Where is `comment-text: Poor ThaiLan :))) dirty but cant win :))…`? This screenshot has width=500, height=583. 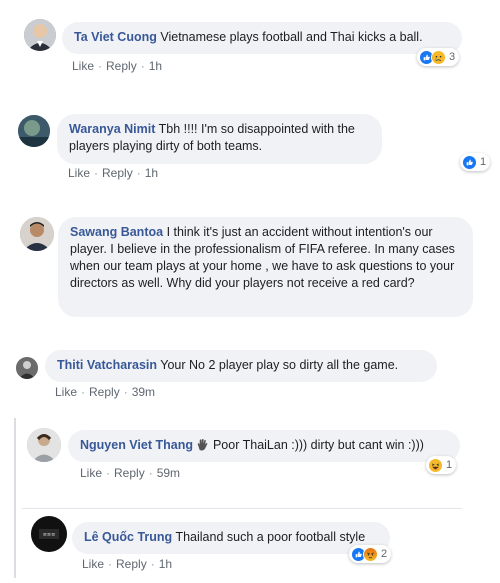 comment-text: Poor ThaiLan :))) dirty but cant win :))… is located at coordinates (318, 445).